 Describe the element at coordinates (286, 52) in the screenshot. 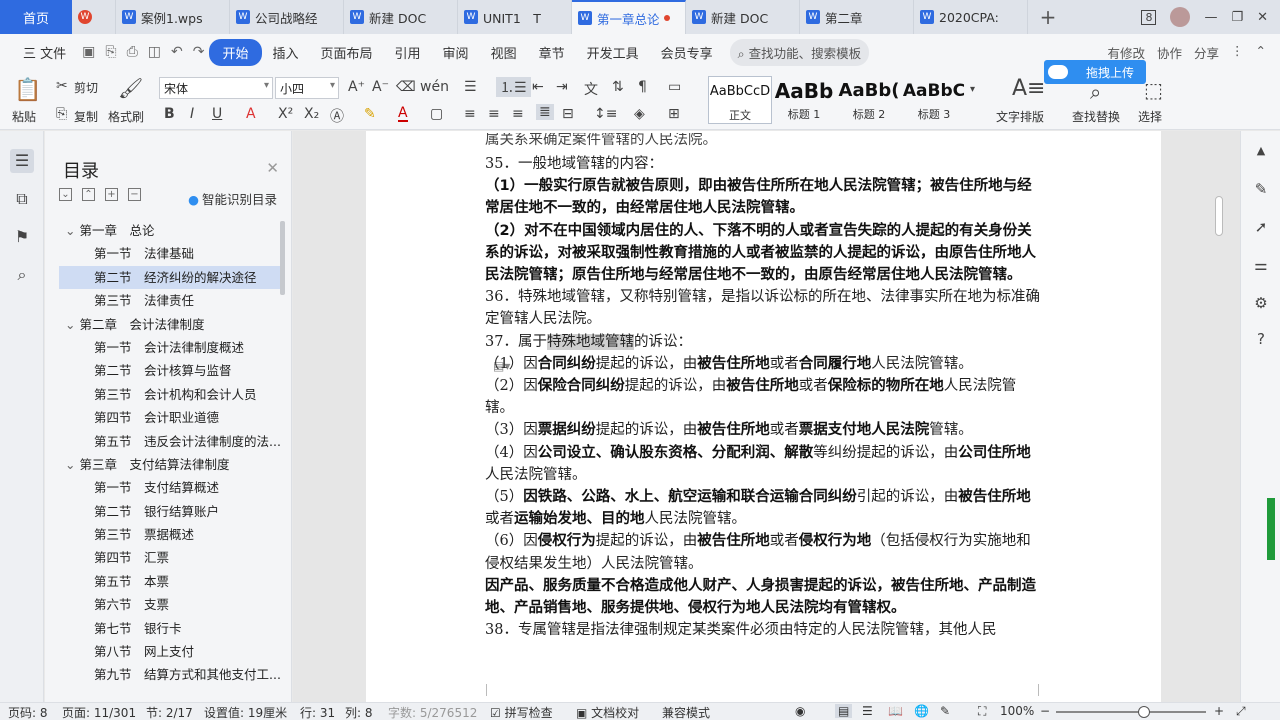

I see `tab-insert: 插入` at that location.